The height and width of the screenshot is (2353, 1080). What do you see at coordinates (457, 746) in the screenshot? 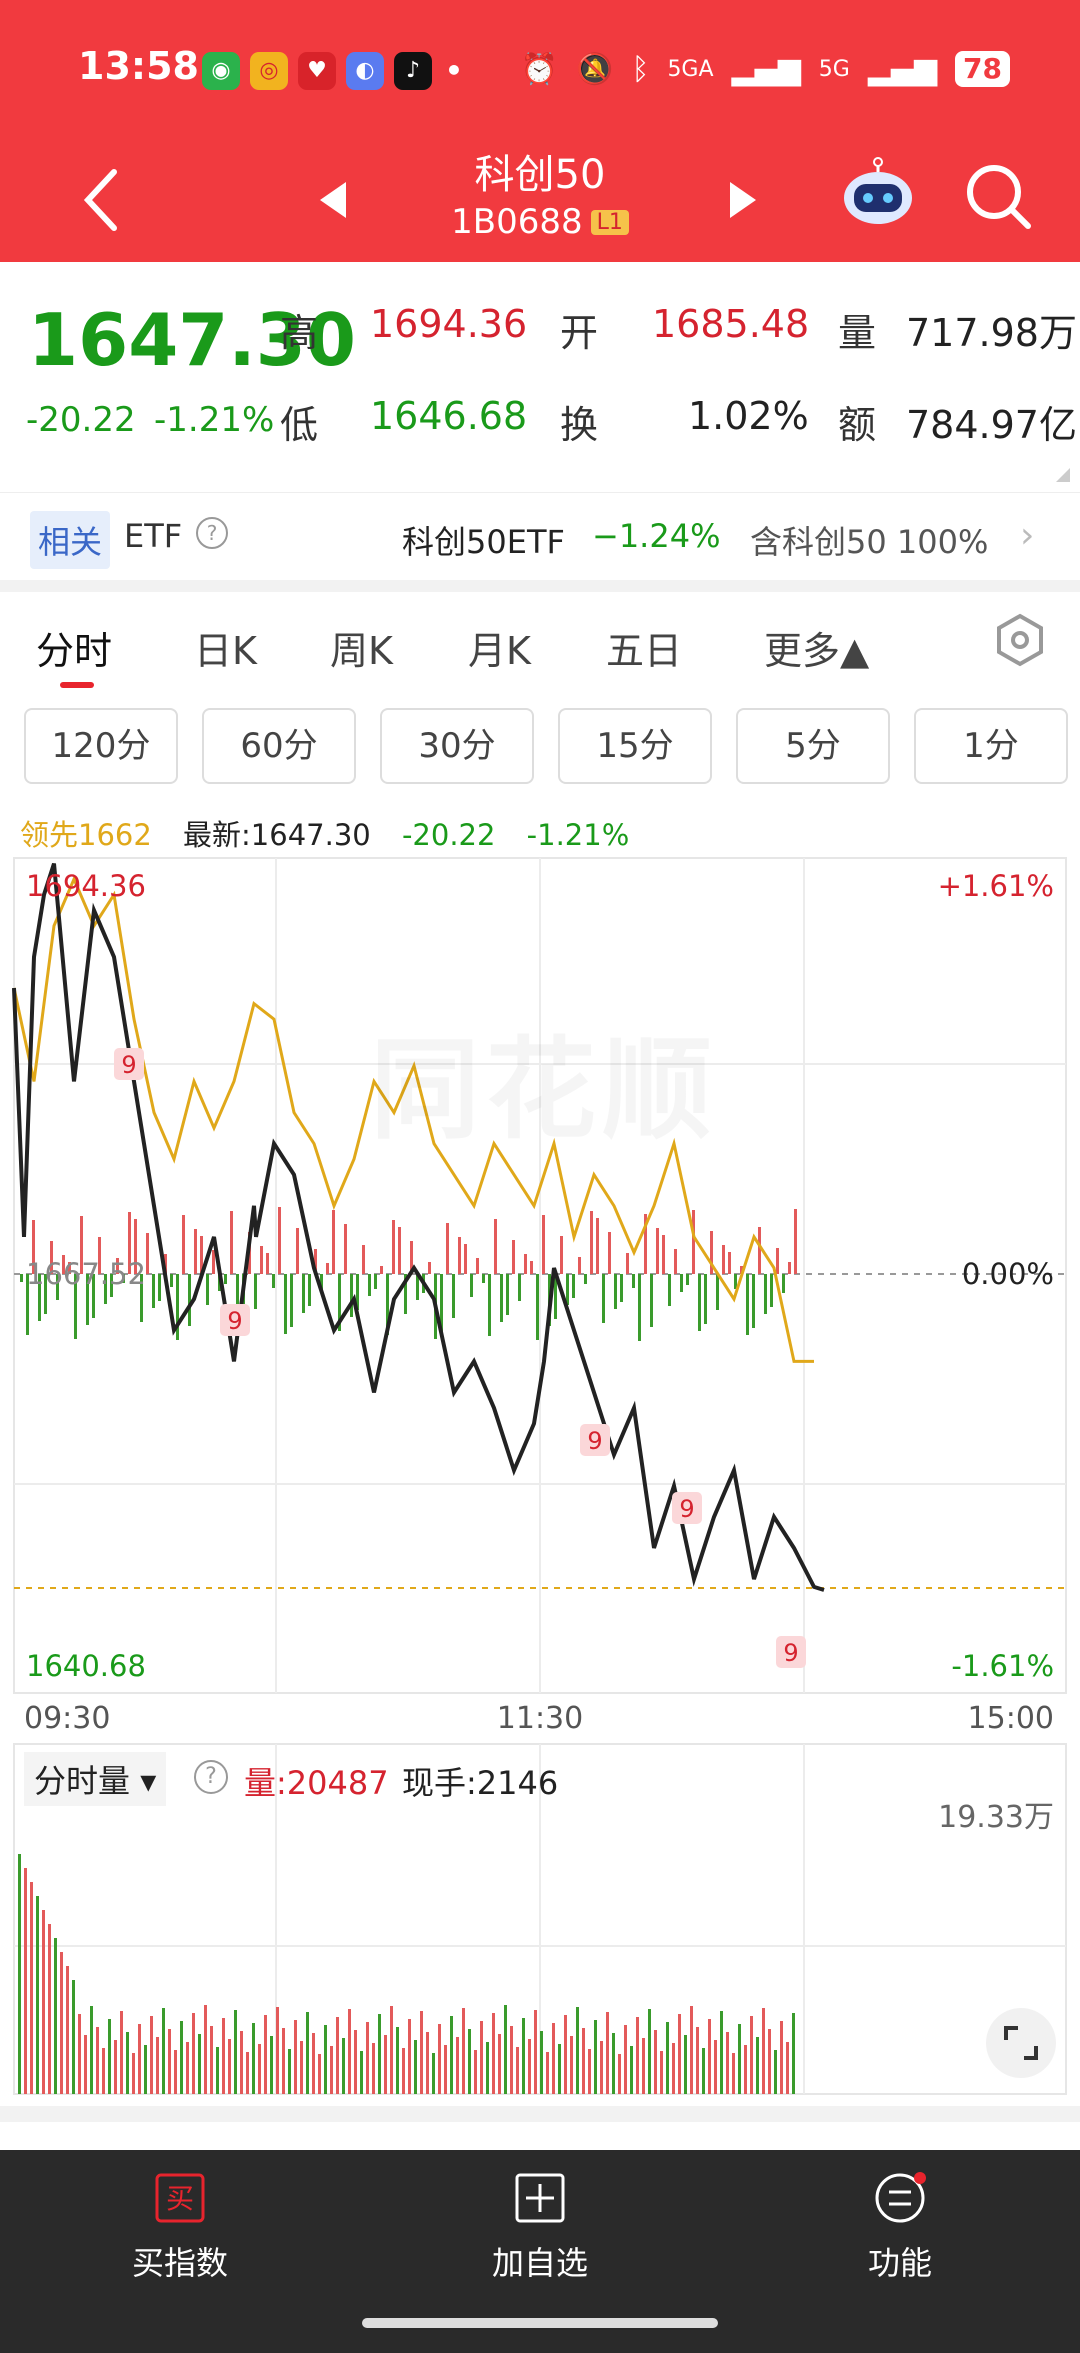
I see `period-30min: 30分` at bounding box center [457, 746].